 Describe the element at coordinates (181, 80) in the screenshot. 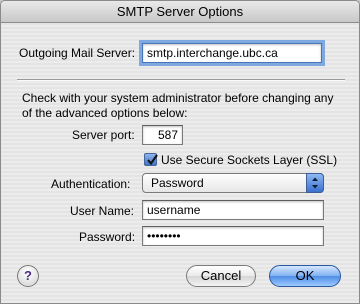

I see `separator` at that location.